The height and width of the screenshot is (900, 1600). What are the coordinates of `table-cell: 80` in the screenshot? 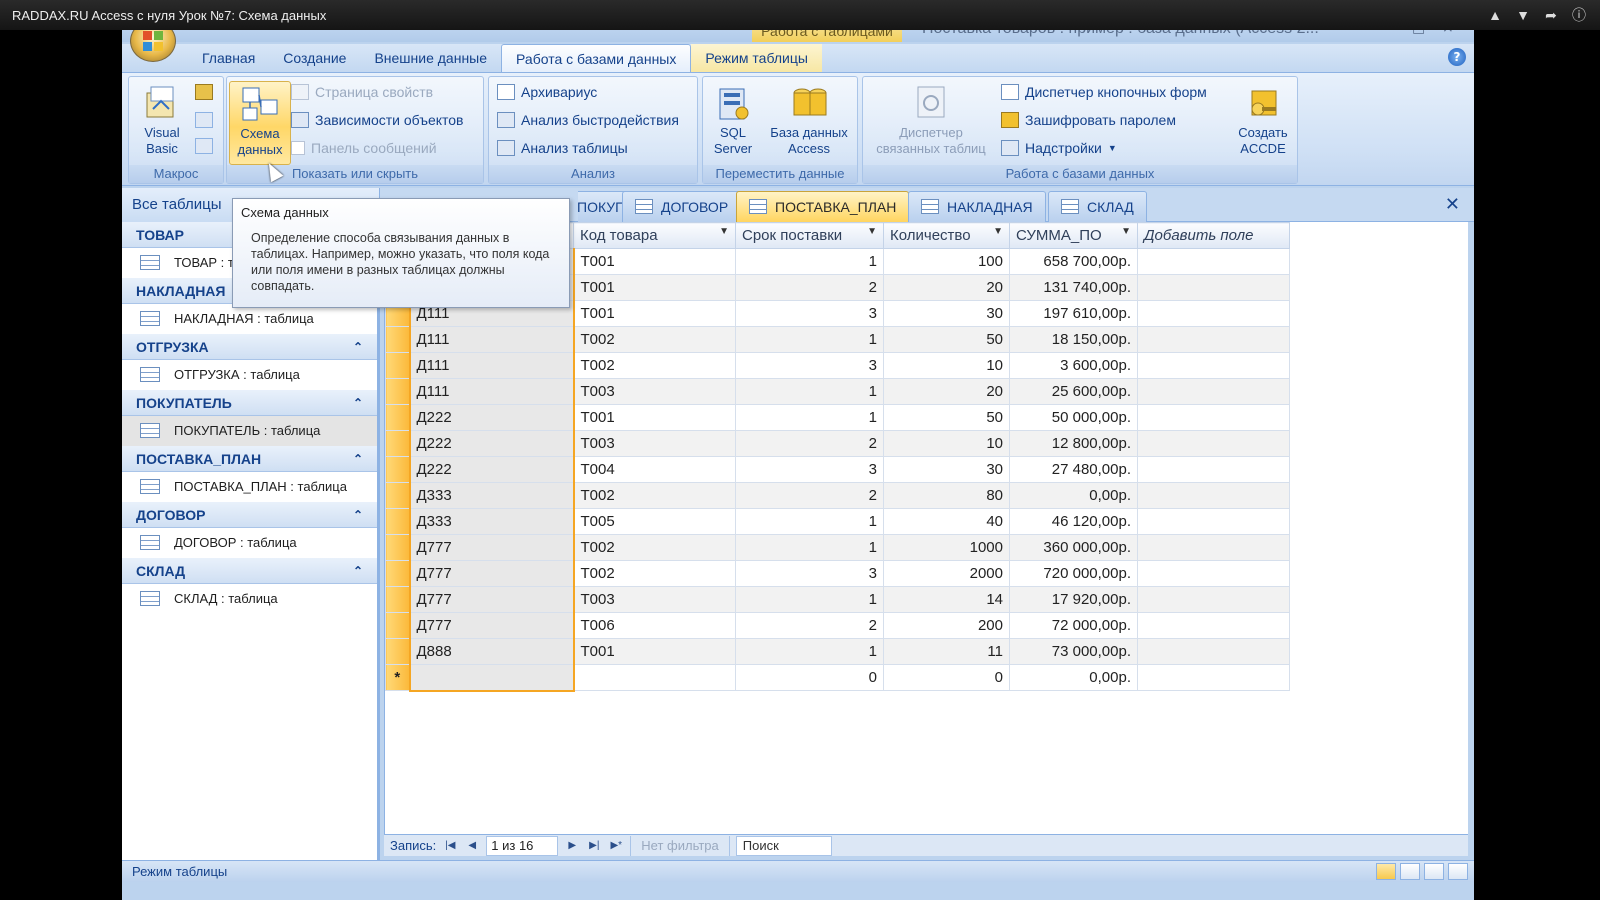 It's located at (946, 495).